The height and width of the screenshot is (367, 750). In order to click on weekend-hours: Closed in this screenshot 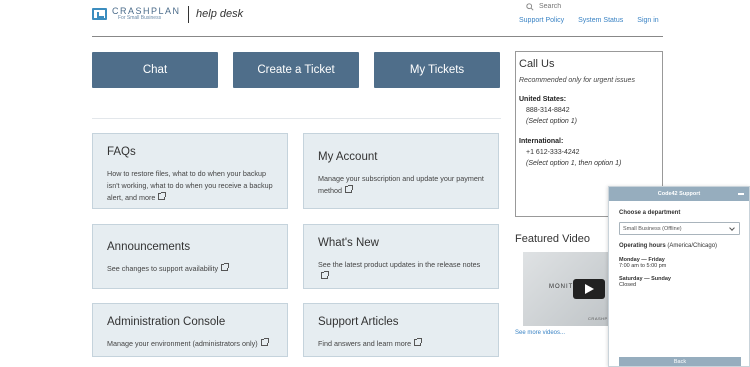, I will do `click(628, 285)`.